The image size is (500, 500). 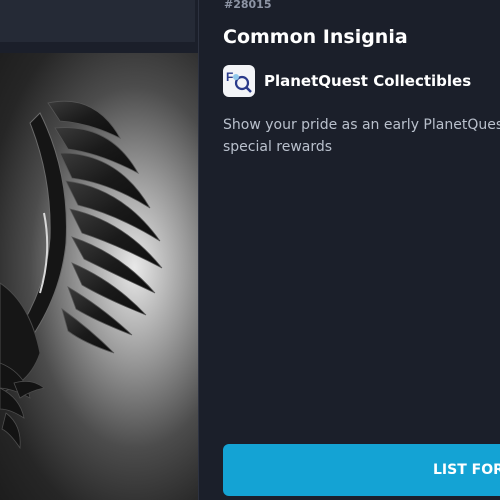 What do you see at coordinates (198, 250) in the screenshot?
I see `panel-divider` at bounding box center [198, 250].